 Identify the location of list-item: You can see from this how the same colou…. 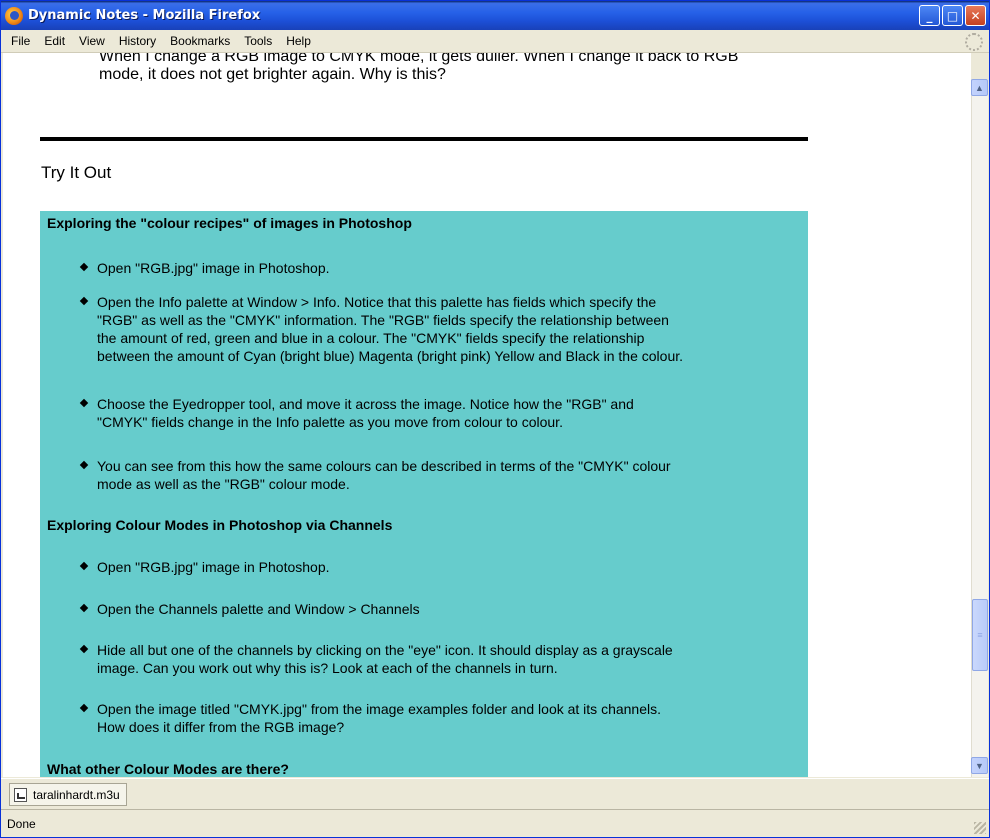
(443, 475).